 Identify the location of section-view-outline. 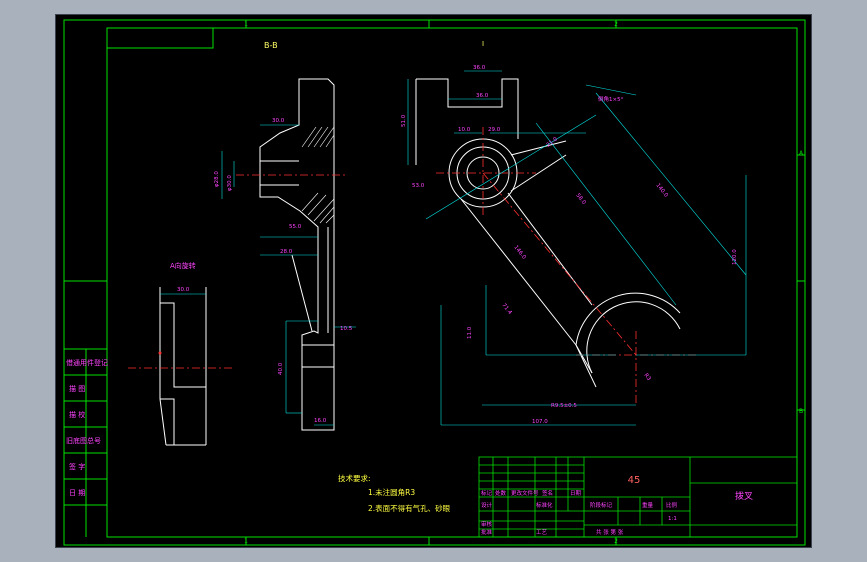
(297, 254).